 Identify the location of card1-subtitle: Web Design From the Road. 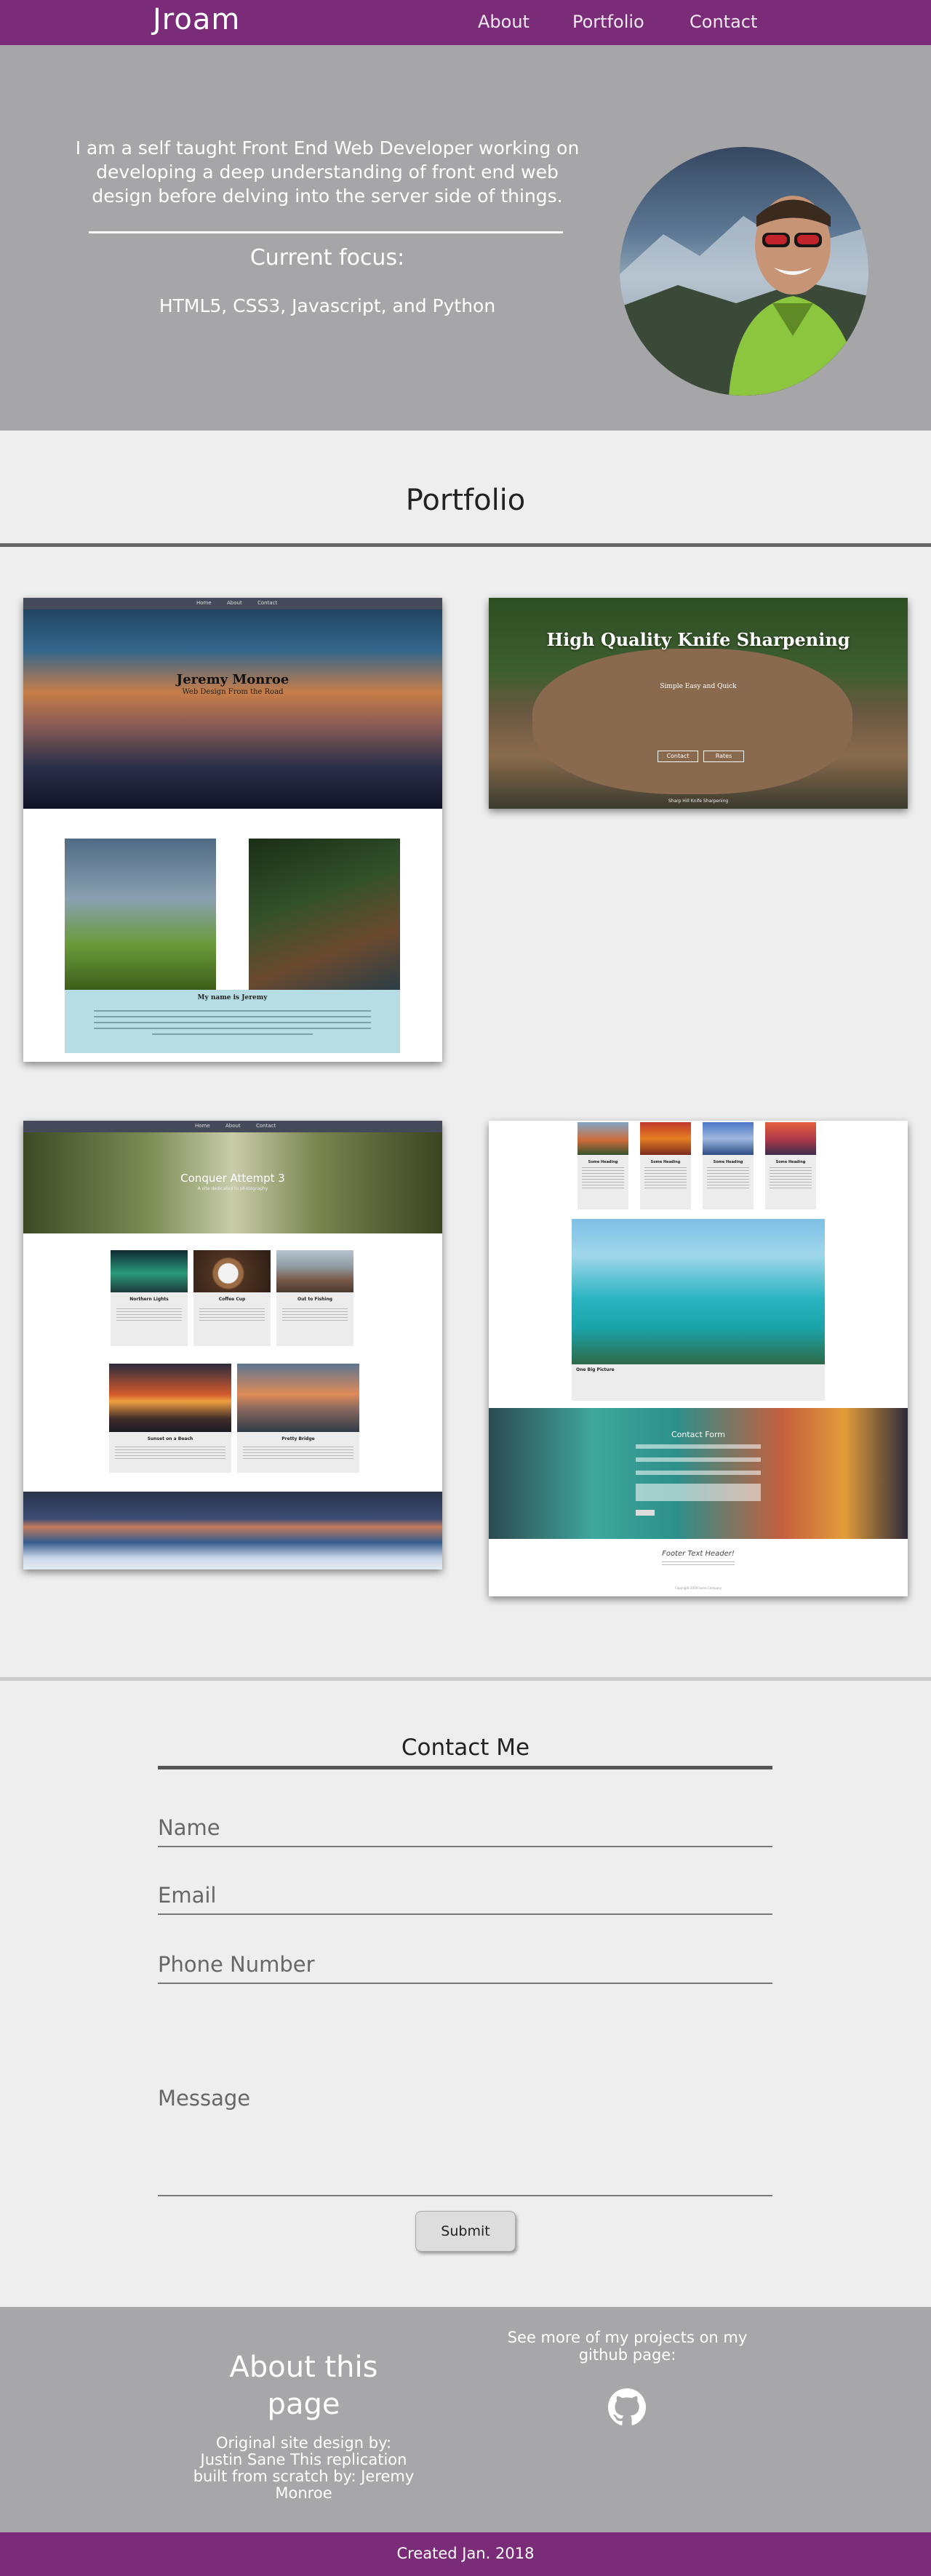
(233, 692).